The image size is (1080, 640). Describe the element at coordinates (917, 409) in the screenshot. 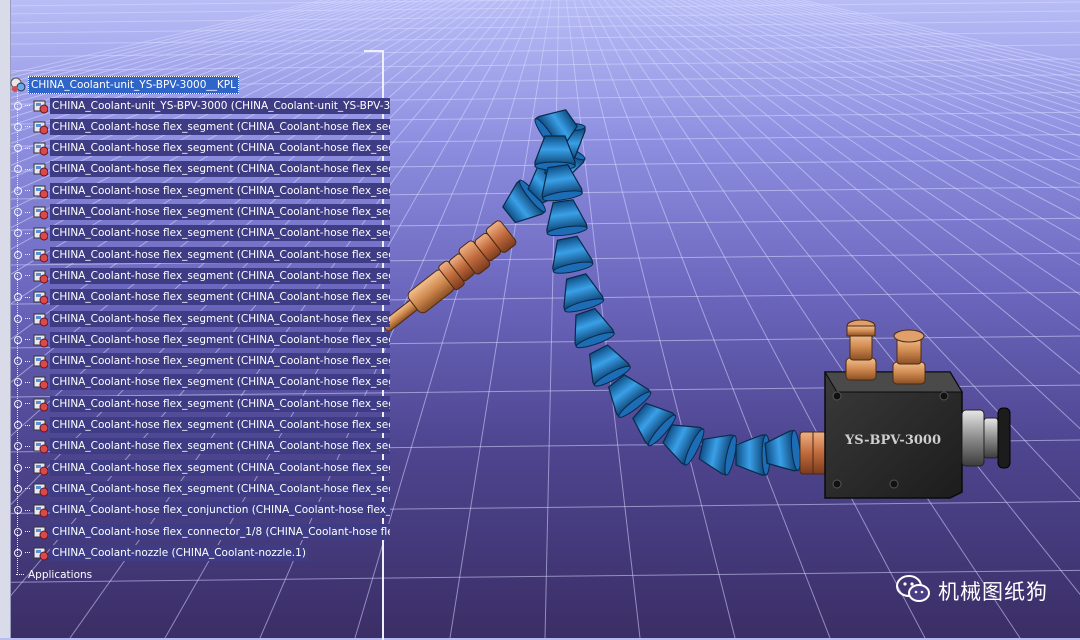

I see `coolant-valve-block: YS-BPV-3000` at that location.